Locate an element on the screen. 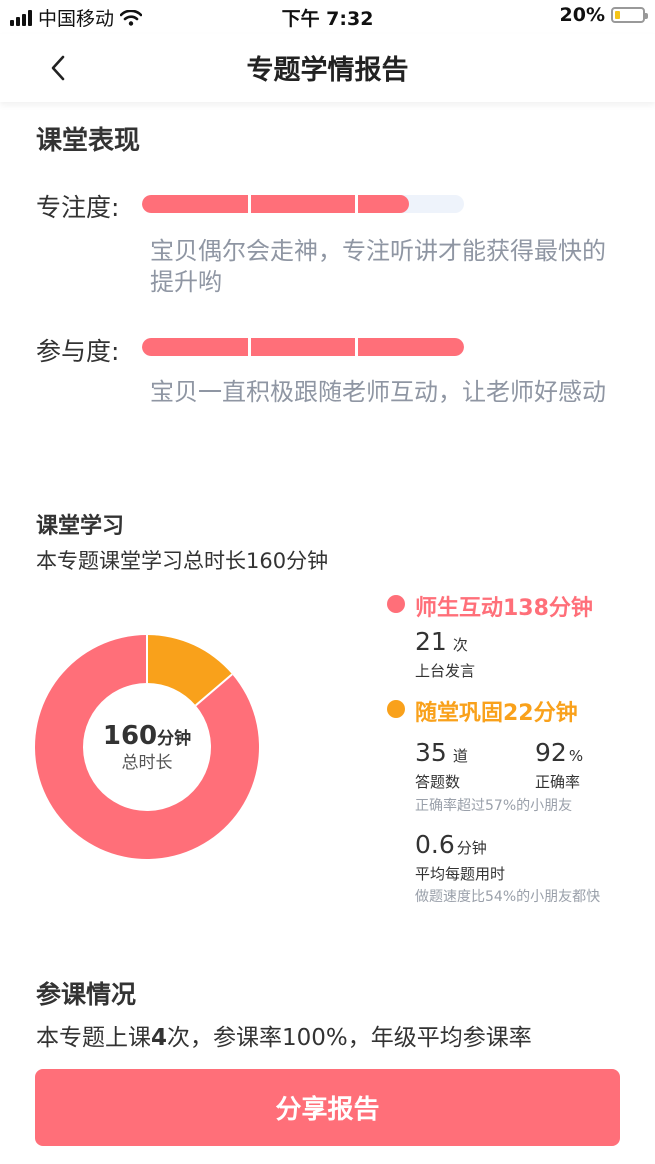  performance-title: 课堂表现 is located at coordinates (88, 141).